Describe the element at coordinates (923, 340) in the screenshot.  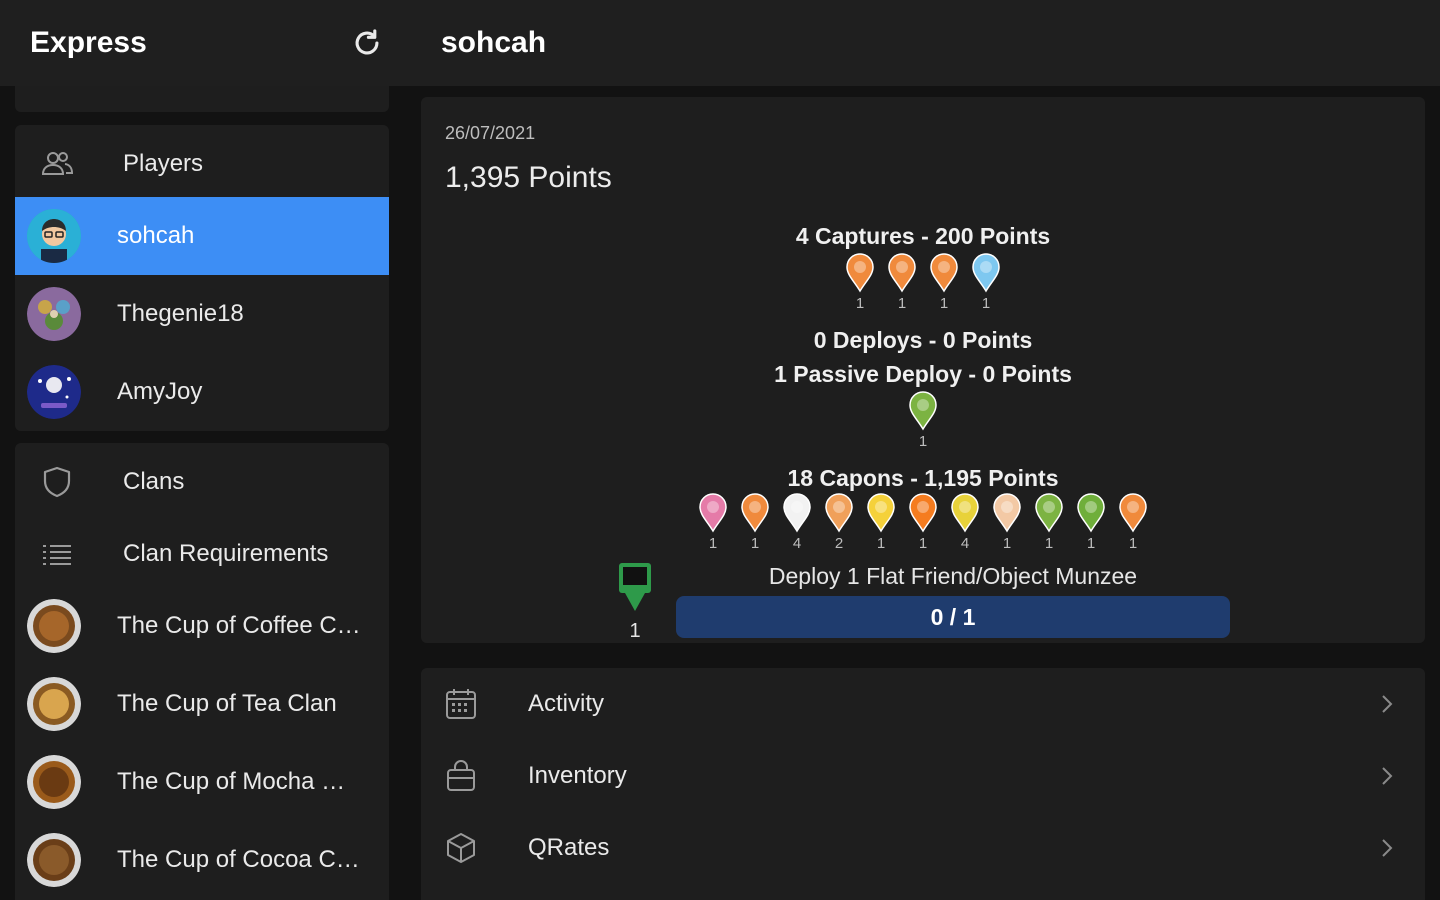
I see `deploys-title: 0 Deploys - 0 Points` at that location.